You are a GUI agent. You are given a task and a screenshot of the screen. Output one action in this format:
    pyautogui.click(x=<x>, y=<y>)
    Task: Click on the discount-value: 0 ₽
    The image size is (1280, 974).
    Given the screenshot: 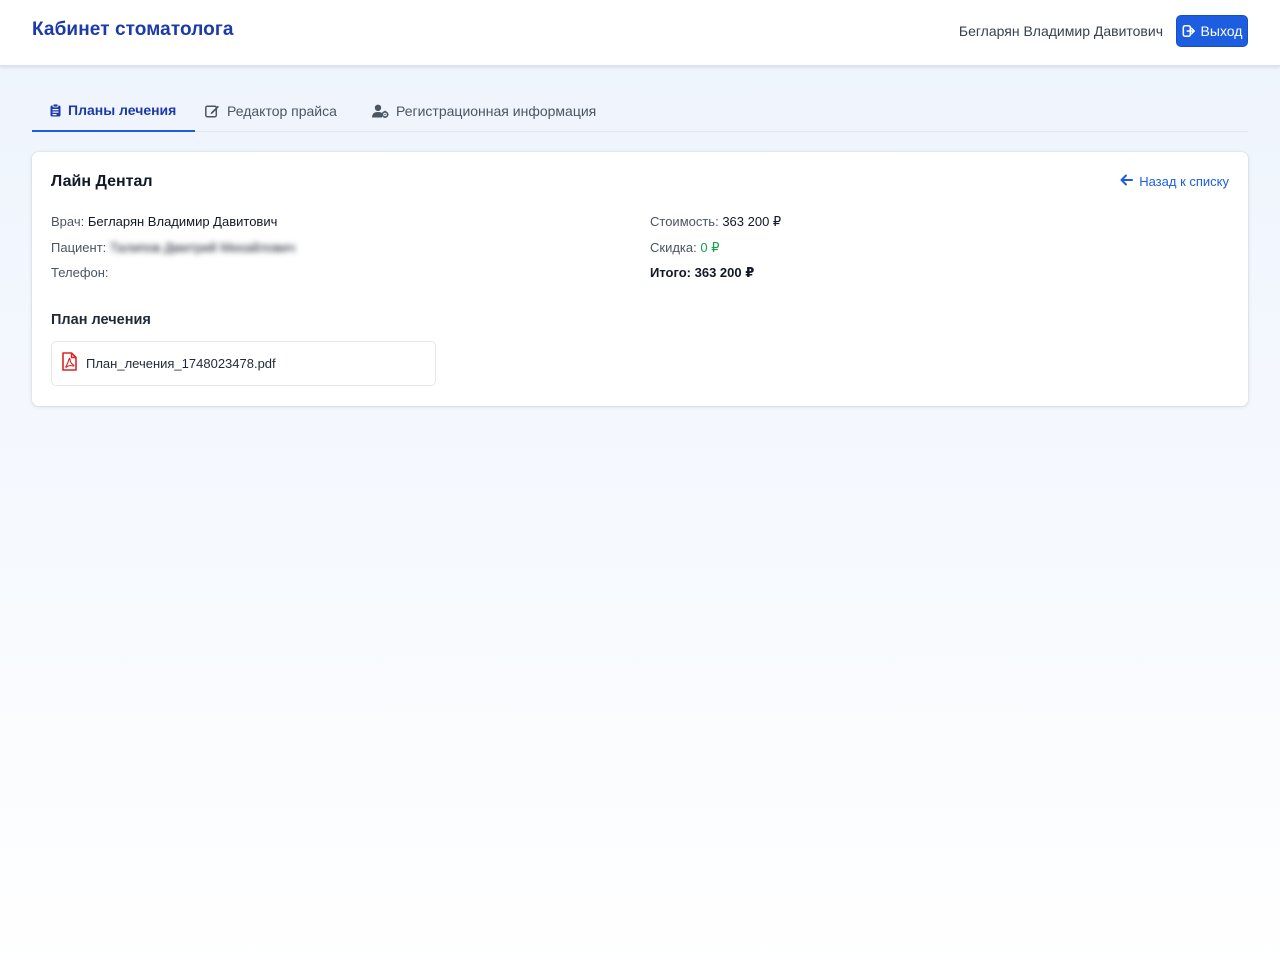 What is the action you would take?
    pyautogui.click(x=710, y=247)
    